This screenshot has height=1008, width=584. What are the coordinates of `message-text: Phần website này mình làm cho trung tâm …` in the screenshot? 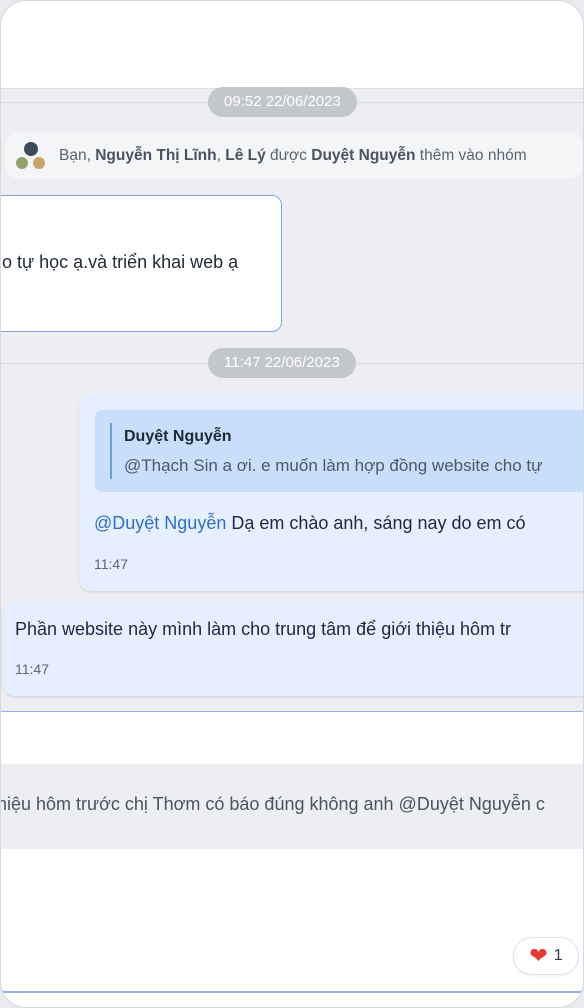 It's located at (263, 629).